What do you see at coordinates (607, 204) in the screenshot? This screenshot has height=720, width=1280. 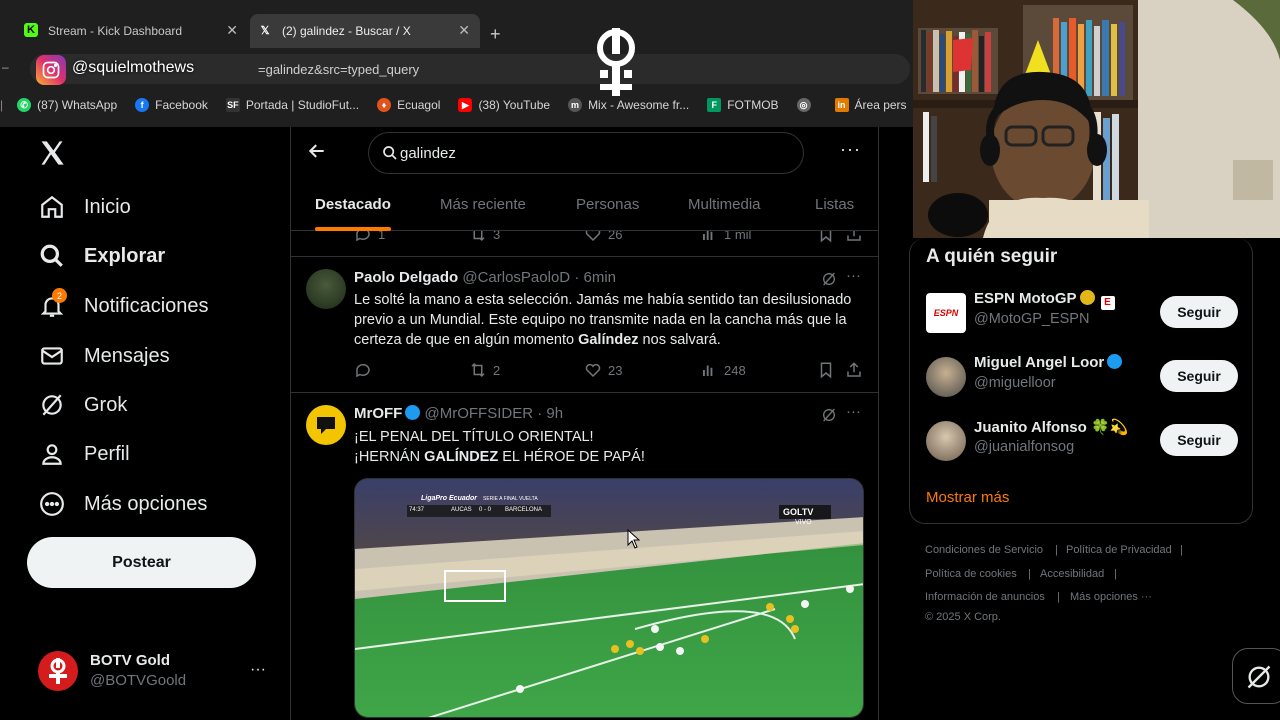 I see `tab-personas: Personas` at bounding box center [607, 204].